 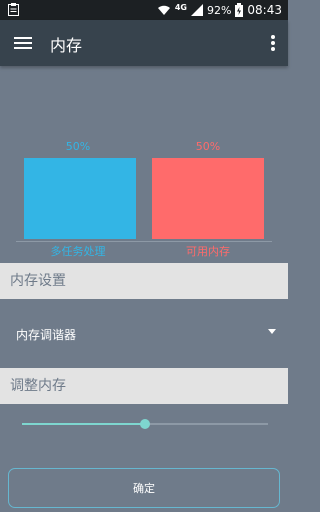 What do you see at coordinates (144, 241) in the screenshot?
I see `chart-baseline` at bounding box center [144, 241].